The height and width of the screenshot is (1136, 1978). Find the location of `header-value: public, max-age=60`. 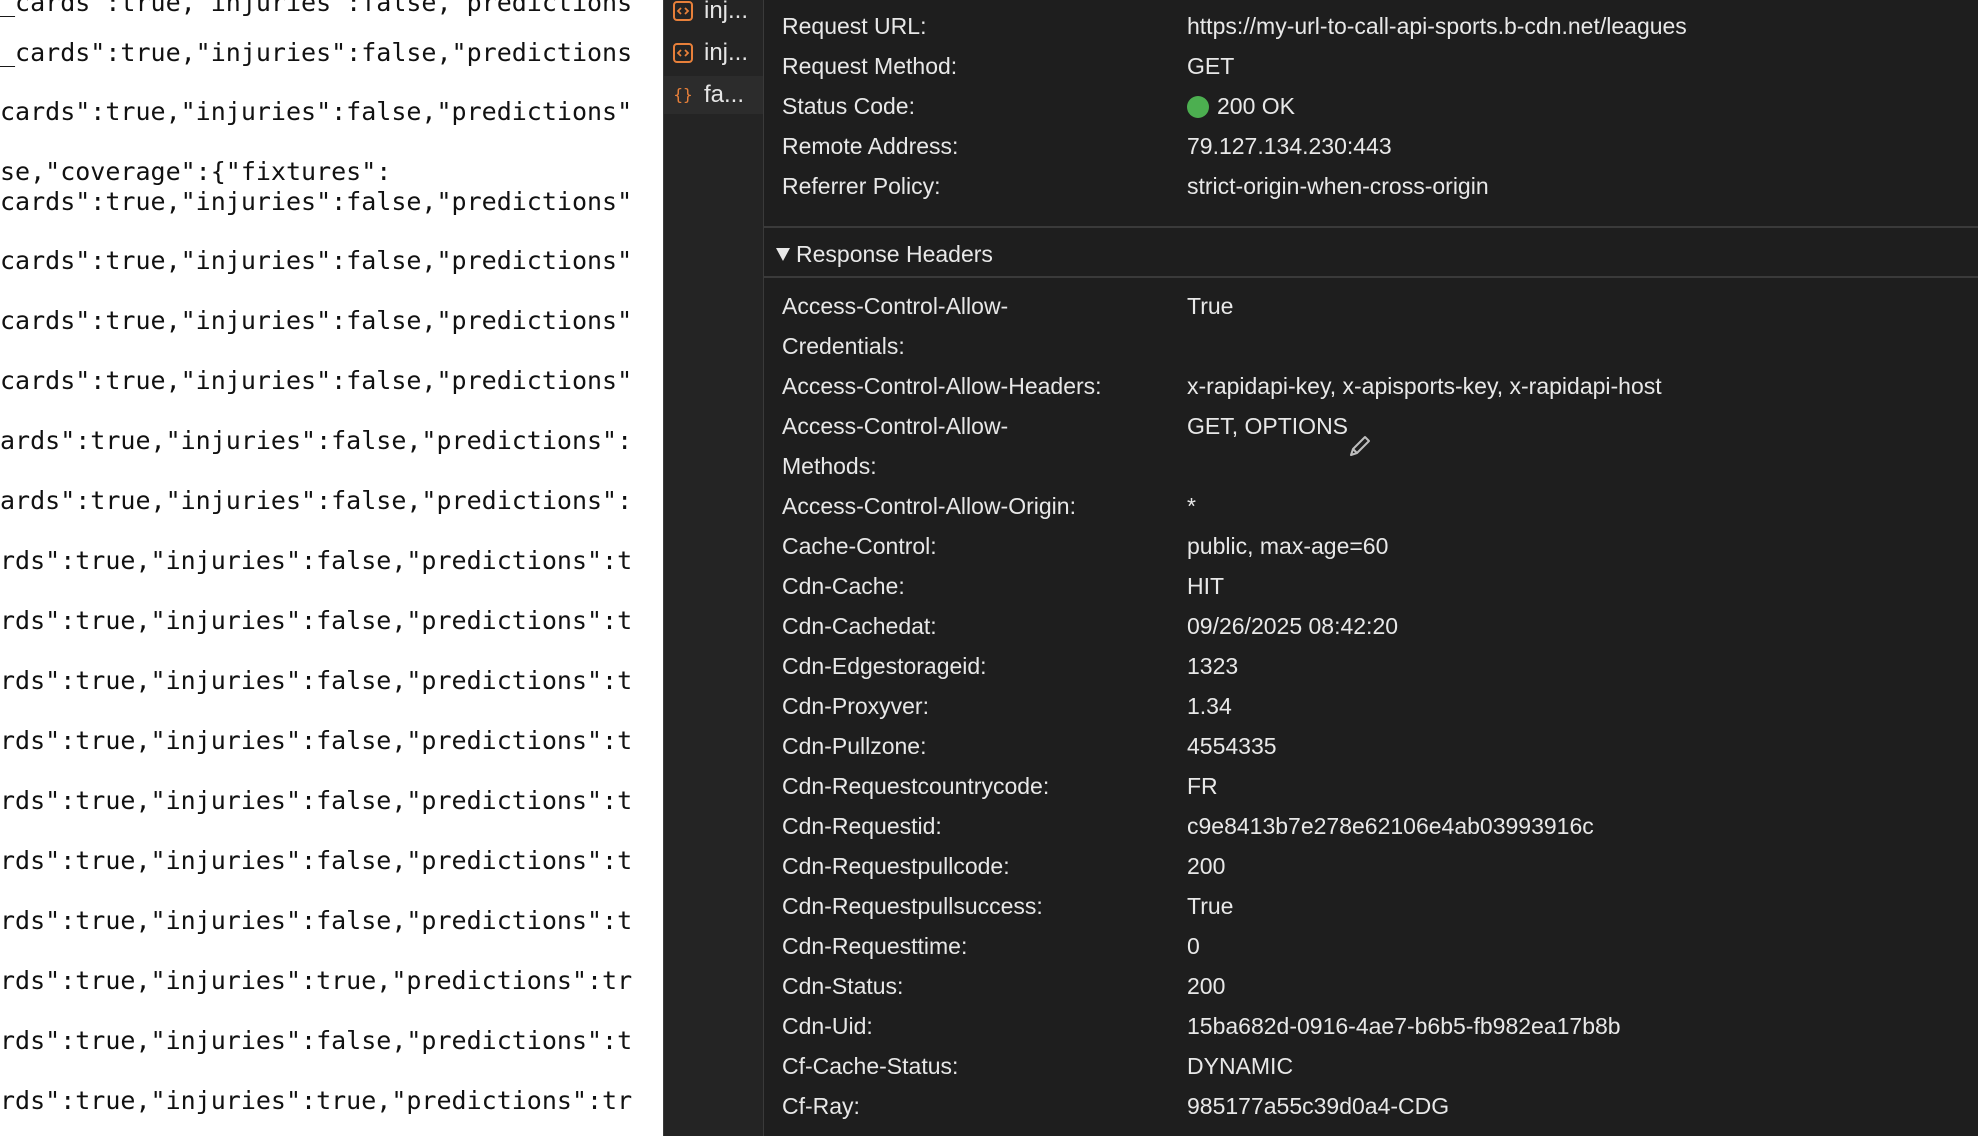

header-value: public, max-age=60 is located at coordinates (1577, 546).